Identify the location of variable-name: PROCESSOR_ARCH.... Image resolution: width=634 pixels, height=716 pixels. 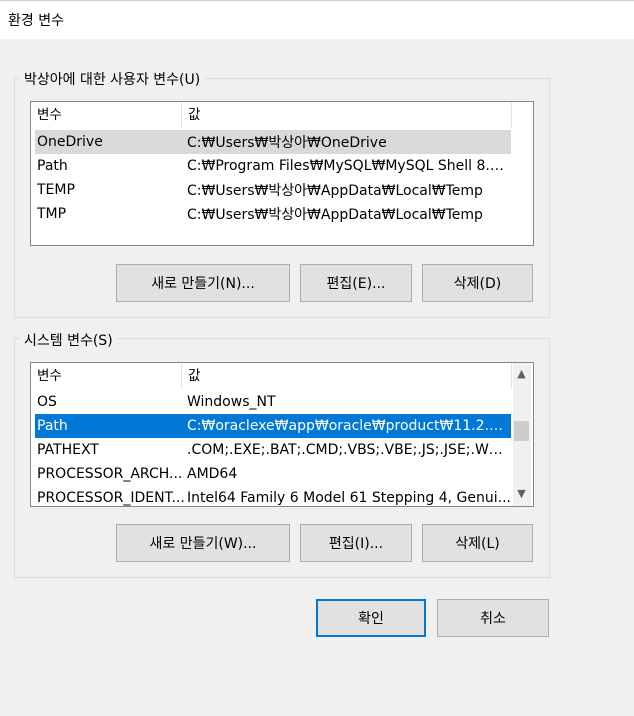
(110, 474).